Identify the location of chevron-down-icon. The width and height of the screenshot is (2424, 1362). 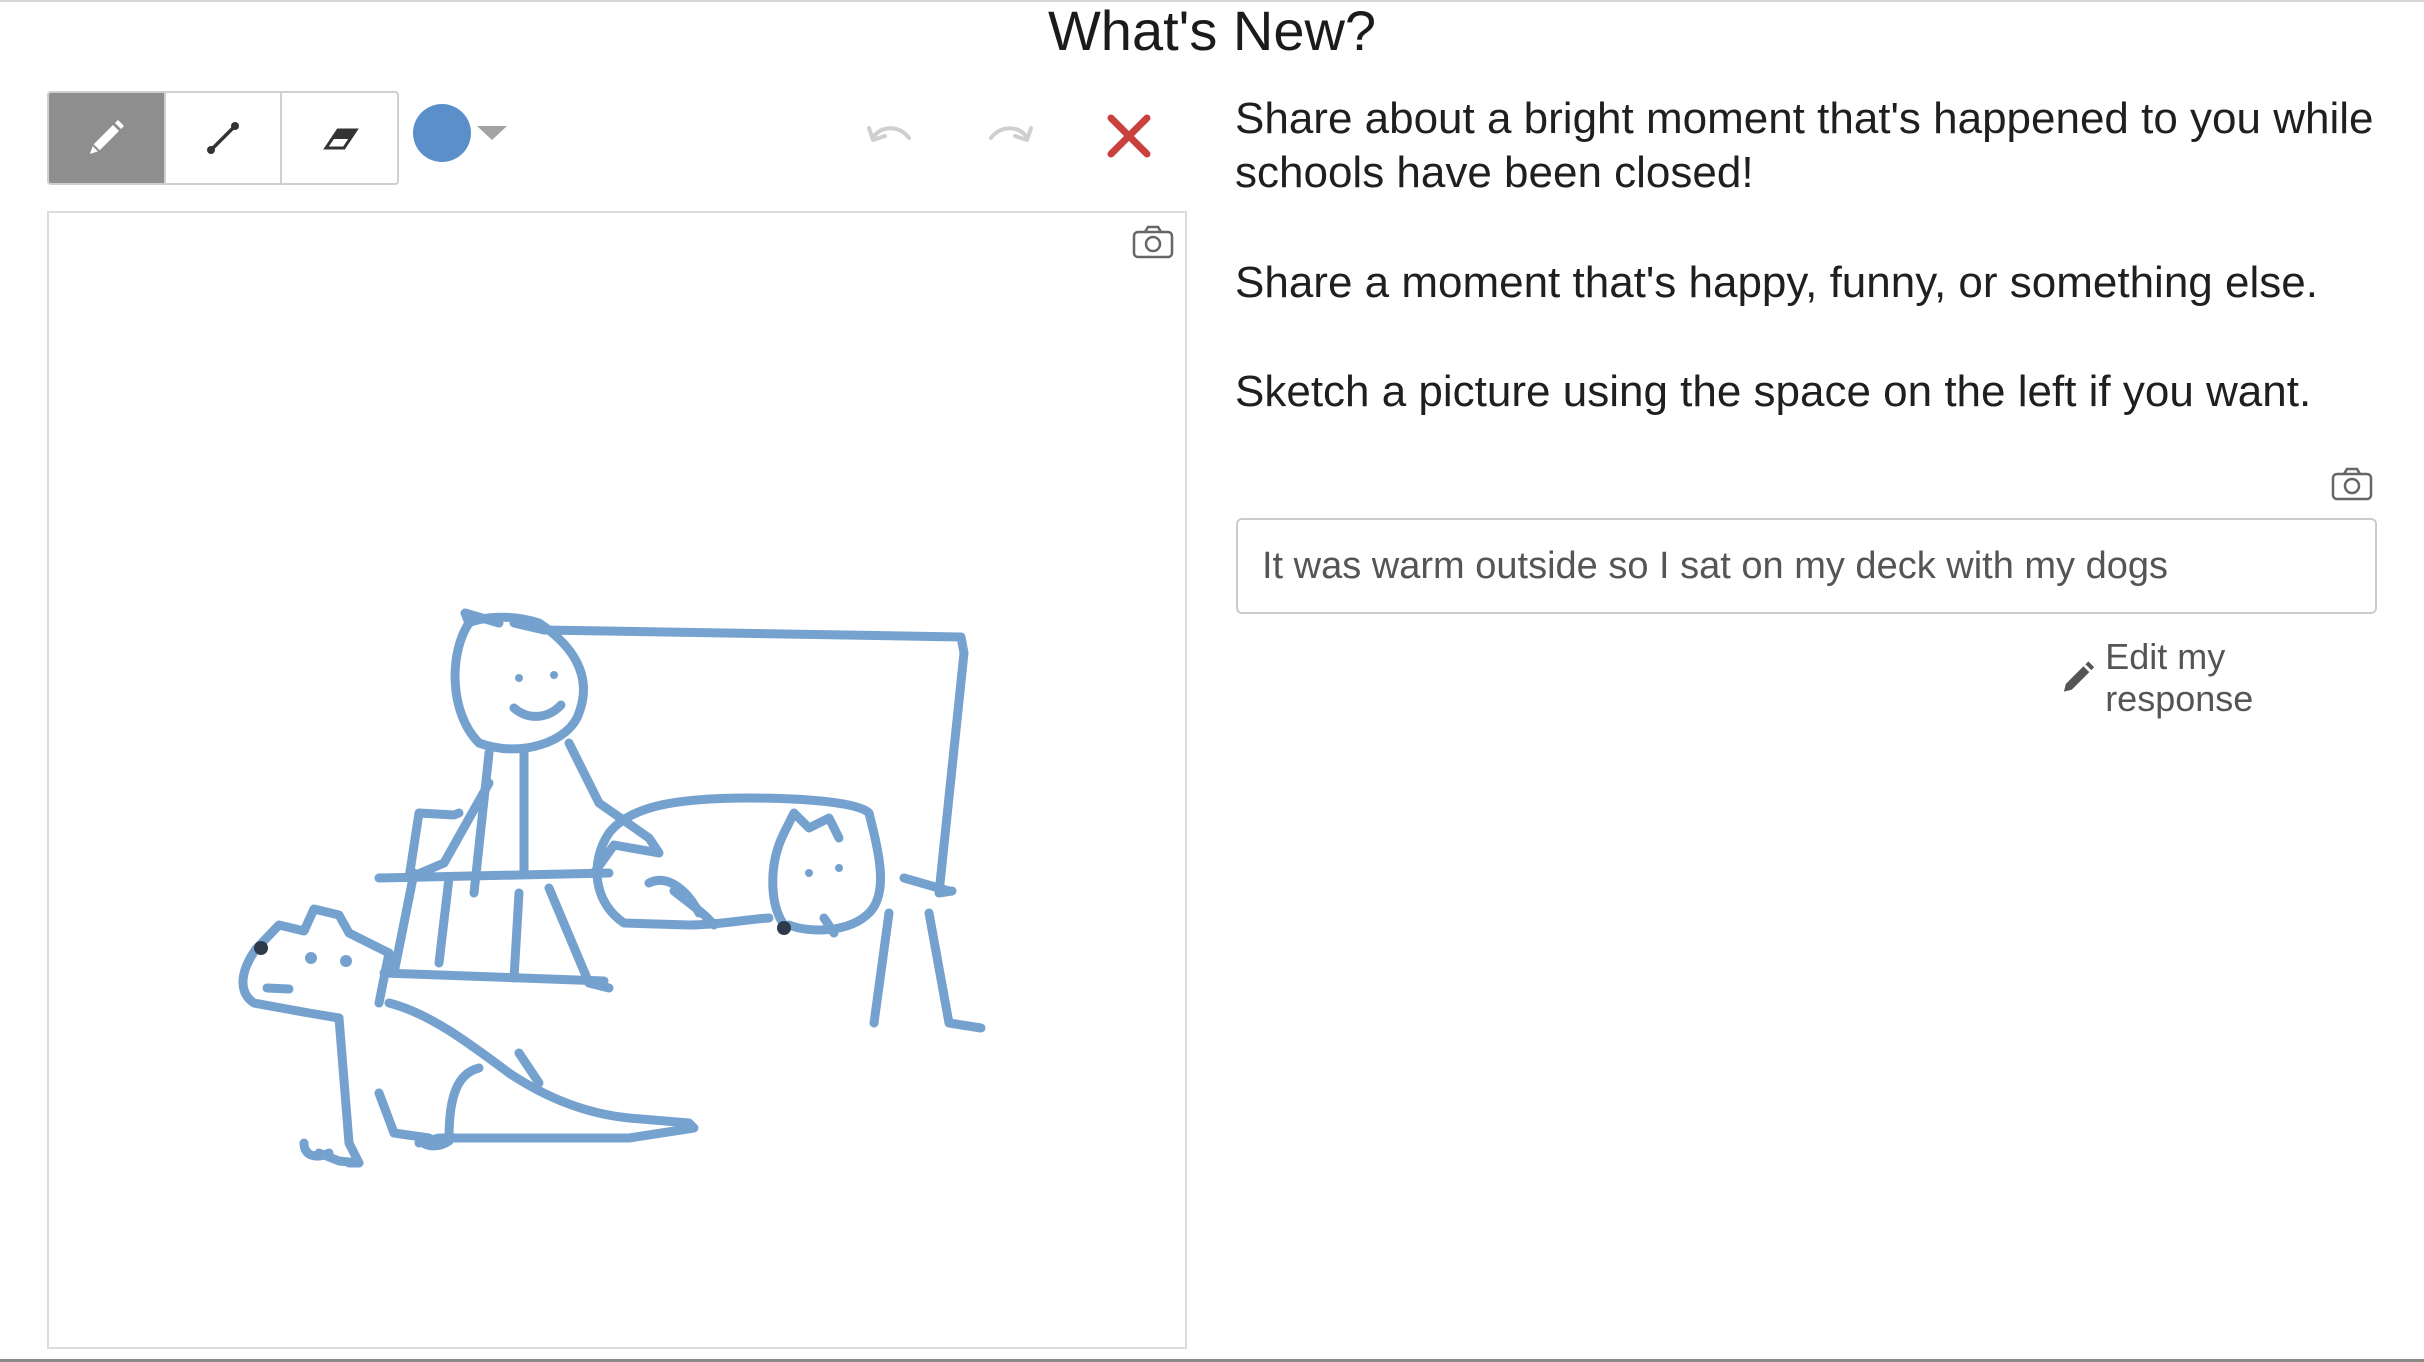
(492, 133).